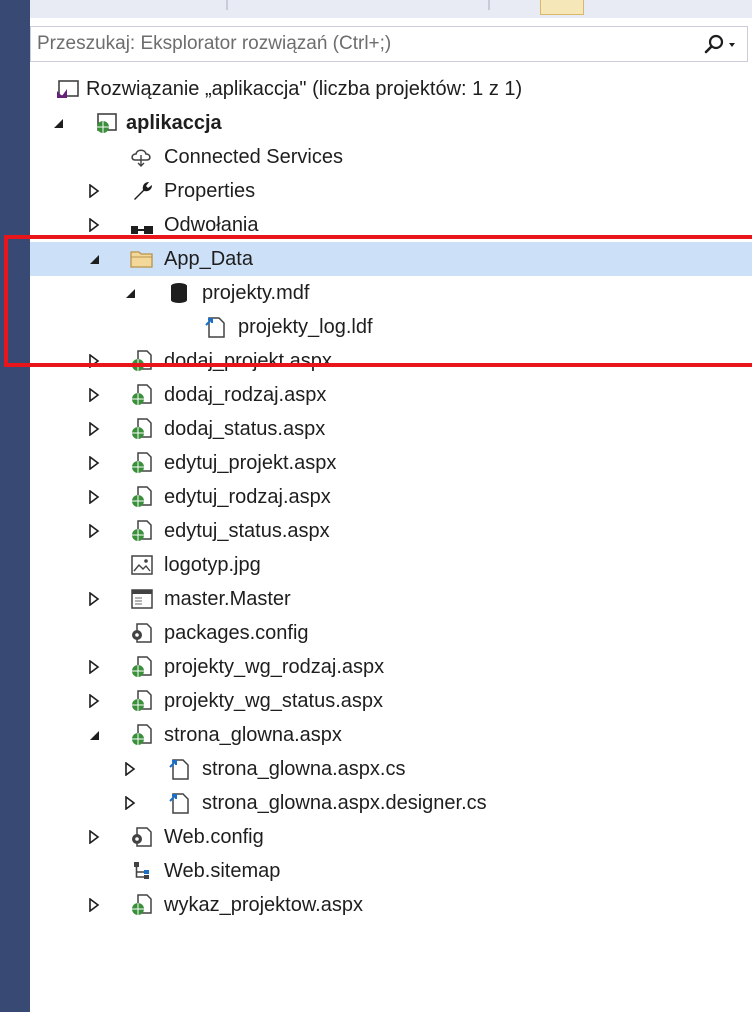 The width and height of the screenshot is (752, 1012). Describe the element at coordinates (274, 701) in the screenshot. I see `item-label: projekty_wg_status.aspx` at that location.